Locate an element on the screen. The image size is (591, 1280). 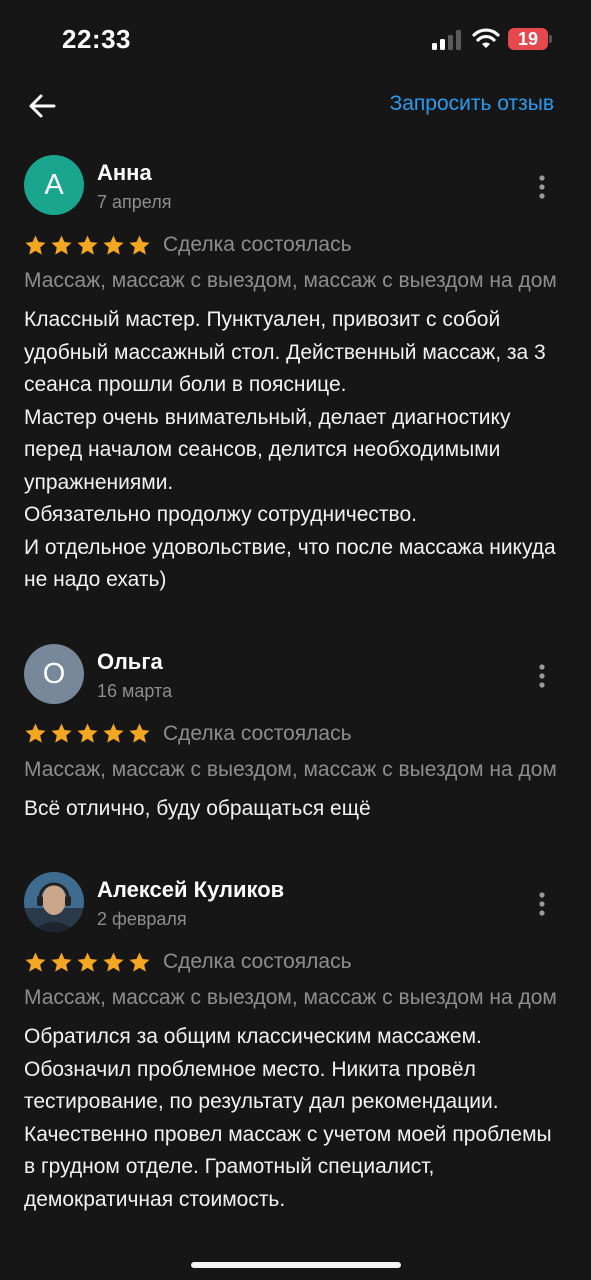
avatar: О is located at coordinates (54, 673).